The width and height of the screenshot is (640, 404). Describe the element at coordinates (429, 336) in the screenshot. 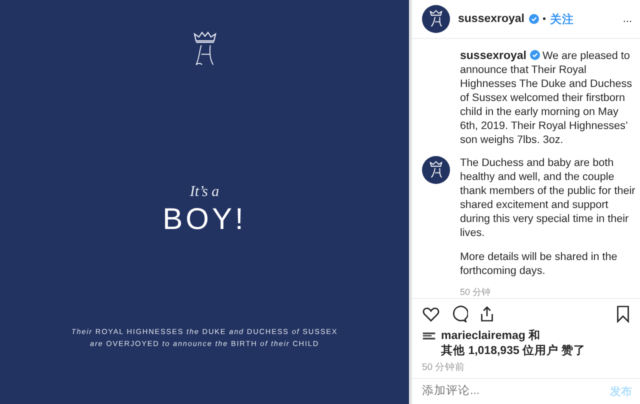

I see `liker-avatar-icon` at that location.